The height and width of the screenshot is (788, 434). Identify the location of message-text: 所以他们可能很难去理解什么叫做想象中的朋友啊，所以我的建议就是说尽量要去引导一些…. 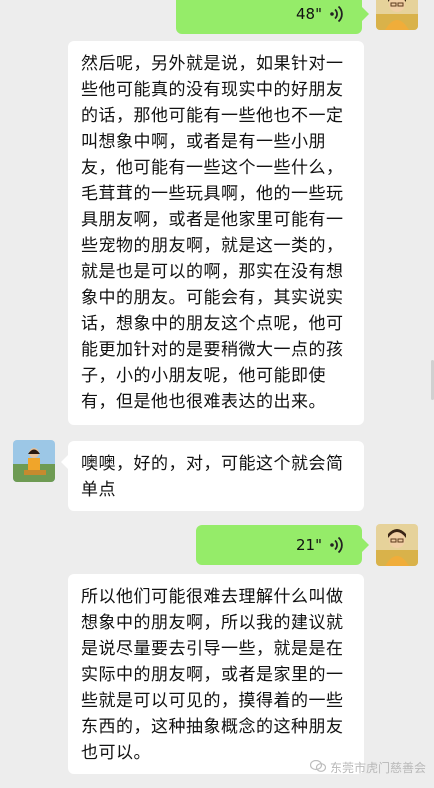
(212, 675).